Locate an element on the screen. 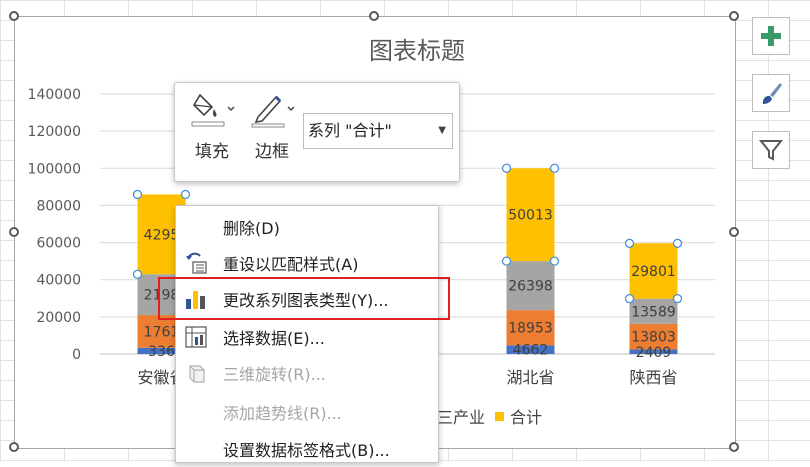 The width and height of the screenshot is (810, 467). data-label: 29801 is located at coordinates (653, 272).